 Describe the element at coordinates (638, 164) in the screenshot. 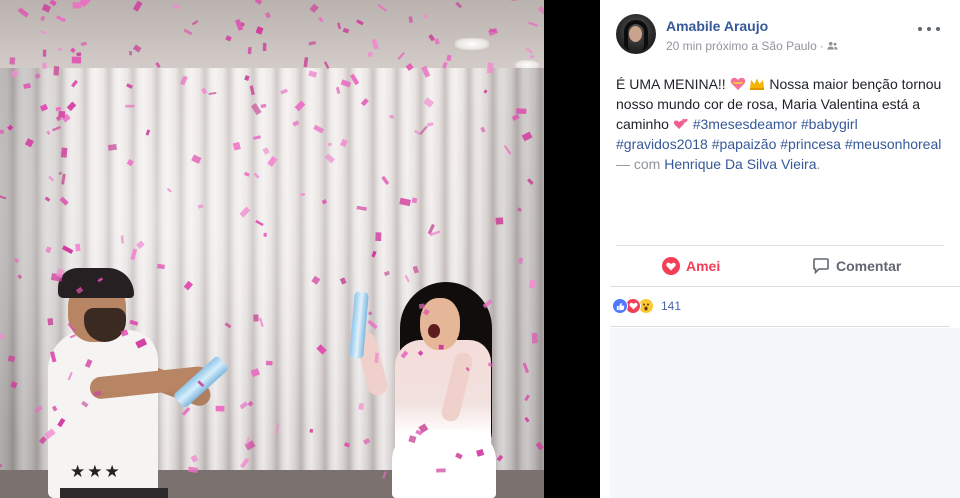

I see `with-label: — com` at that location.